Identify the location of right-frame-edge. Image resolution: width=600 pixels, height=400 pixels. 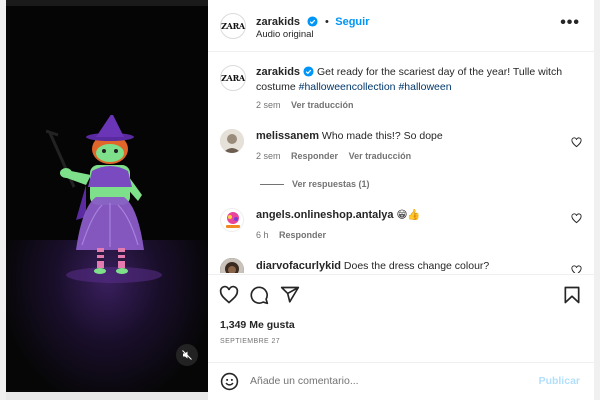
(597, 200).